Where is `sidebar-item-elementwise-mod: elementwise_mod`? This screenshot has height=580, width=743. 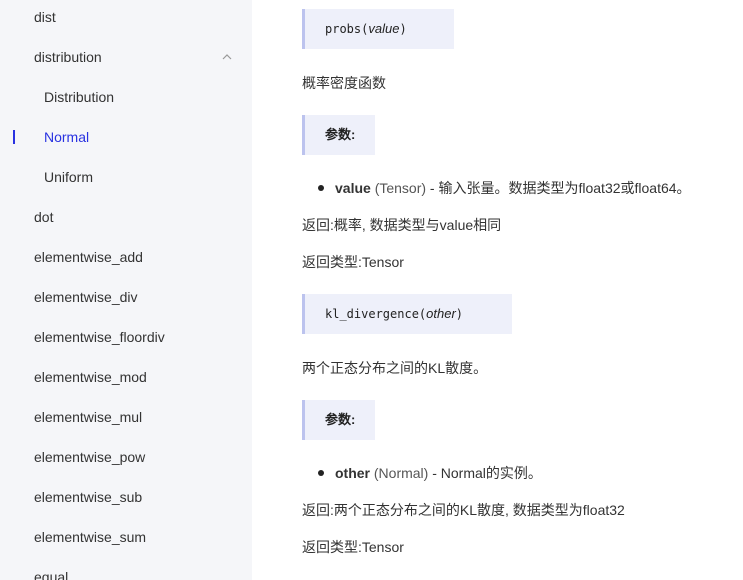 sidebar-item-elementwise-mod: elementwise_mod is located at coordinates (90, 377).